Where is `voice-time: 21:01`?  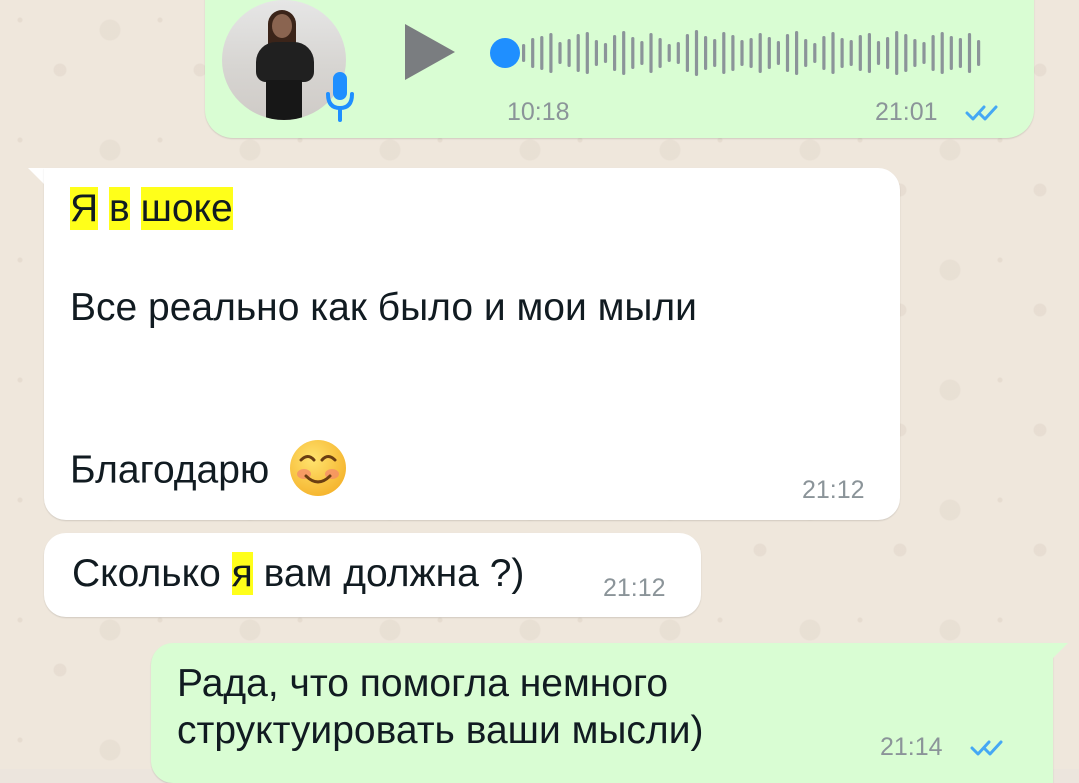 voice-time: 21:01 is located at coordinates (906, 112).